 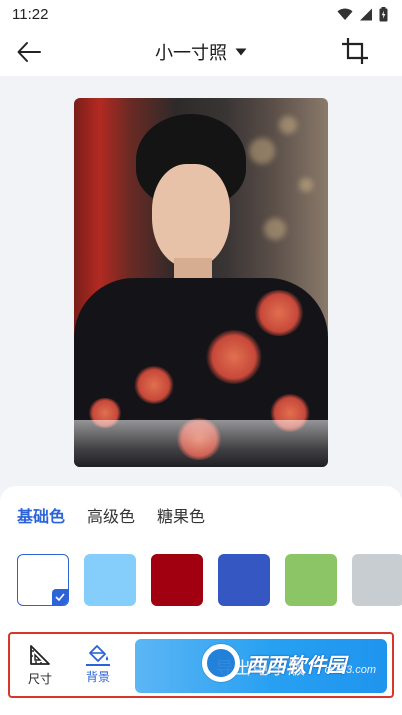 I want to click on back-arrow-icon, so click(x=29, y=52).